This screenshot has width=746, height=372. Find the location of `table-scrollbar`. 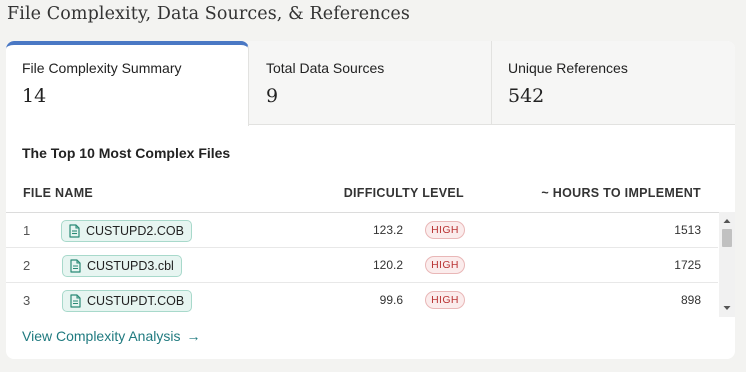

table-scrollbar is located at coordinates (727, 264).